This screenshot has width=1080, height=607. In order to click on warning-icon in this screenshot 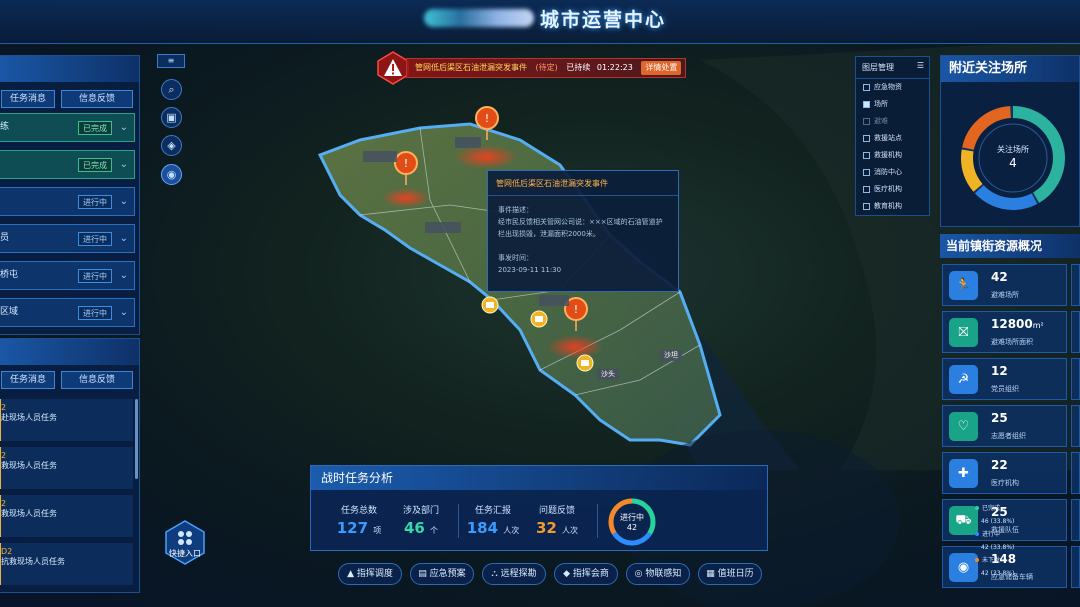, I will do `click(393, 68)`.